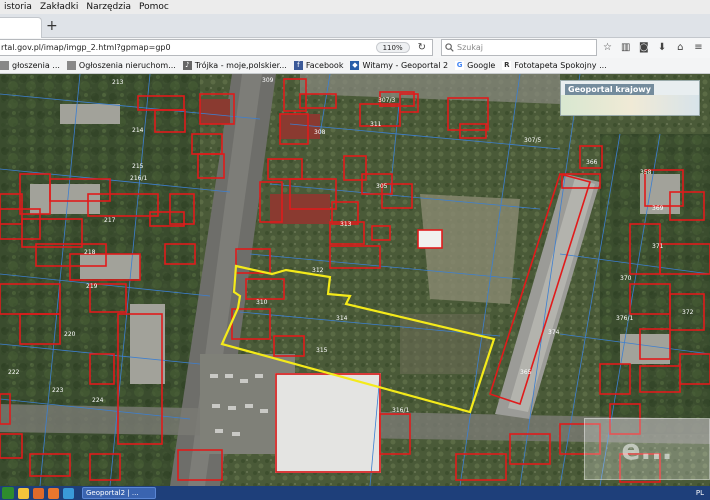 The width and height of the screenshot is (710, 500). Describe the element at coordinates (626, 278) in the screenshot. I see `parcel-label: 370` at that location.